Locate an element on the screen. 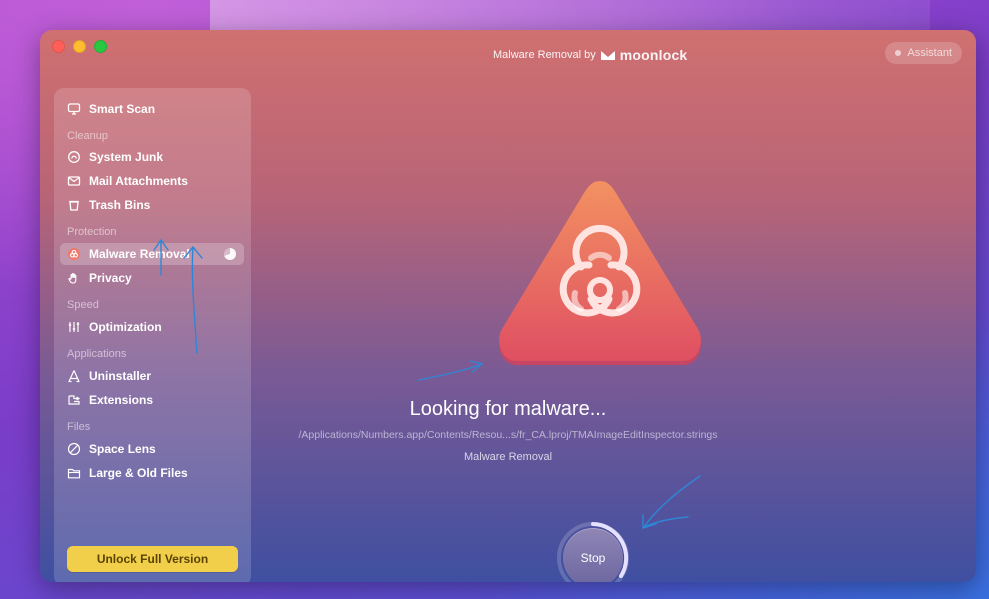 The height and width of the screenshot is (599, 989). stop-button: Stop is located at coordinates (593, 555).